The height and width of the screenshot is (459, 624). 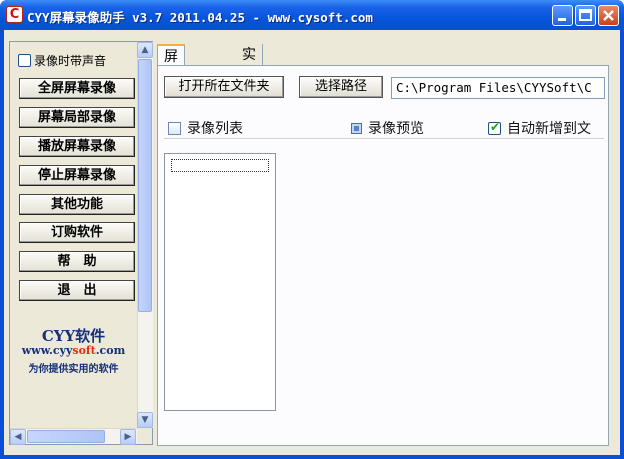 What do you see at coordinates (562, 15) in the screenshot?
I see `minimize-button` at bounding box center [562, 15].